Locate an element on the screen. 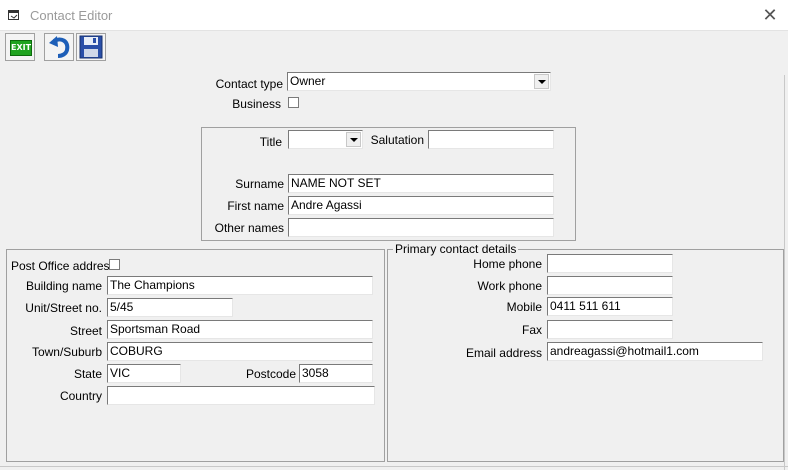  exit-button: EXIT is located at coordinates (20, 47).